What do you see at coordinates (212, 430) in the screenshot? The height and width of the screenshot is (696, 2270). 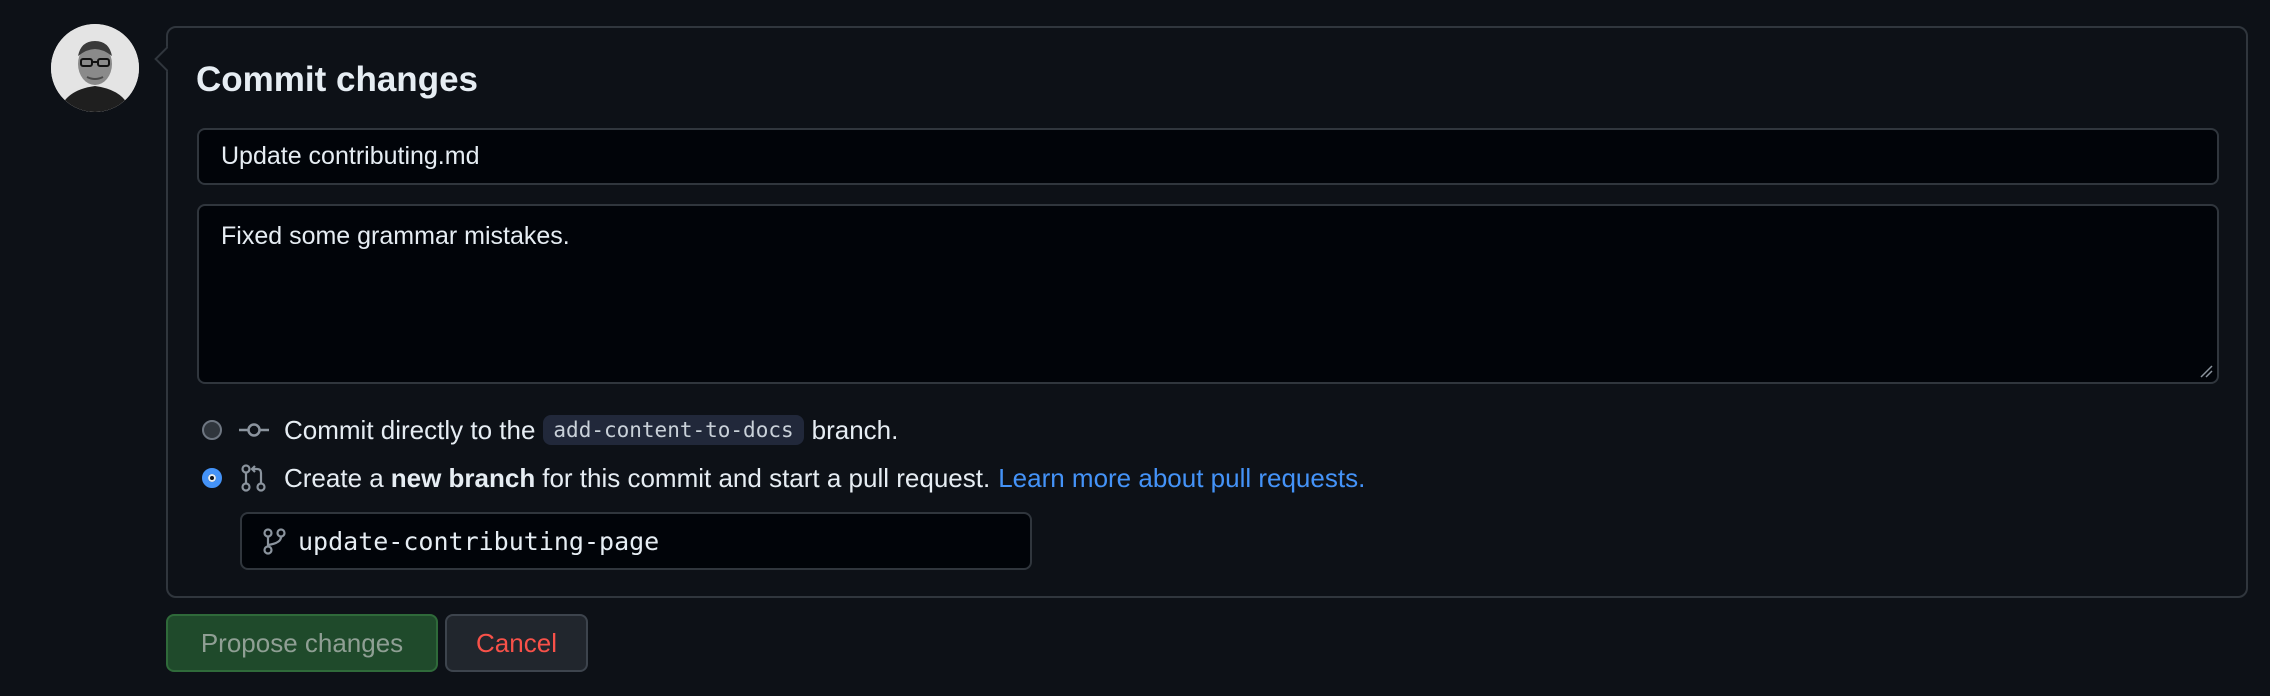 I see `commit-direct-radio` at bounding box center [212, 430].